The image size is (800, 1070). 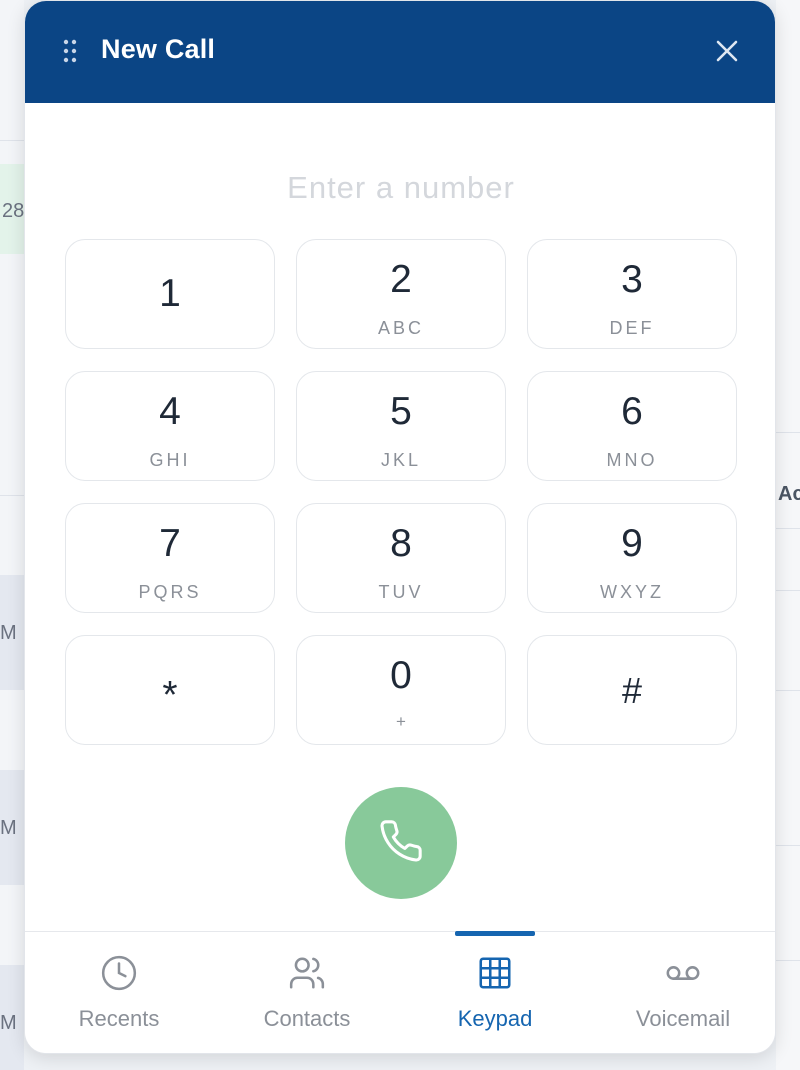 I want to click on key-6: 6 MNO, so click(x=632, y=426).